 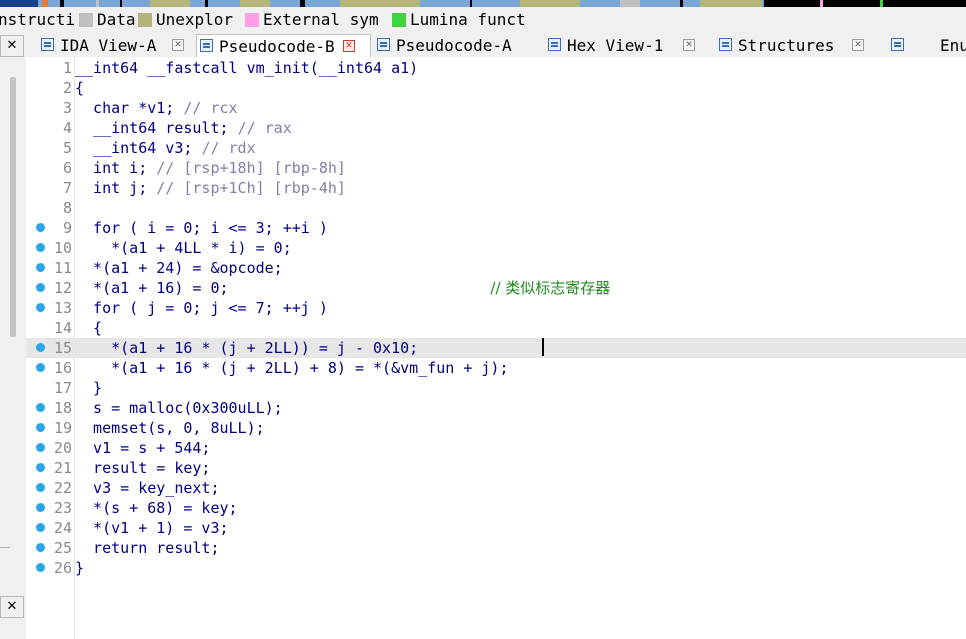 I want to click on close-bottom-panel-button: ✕, so click(x=12, y=607).